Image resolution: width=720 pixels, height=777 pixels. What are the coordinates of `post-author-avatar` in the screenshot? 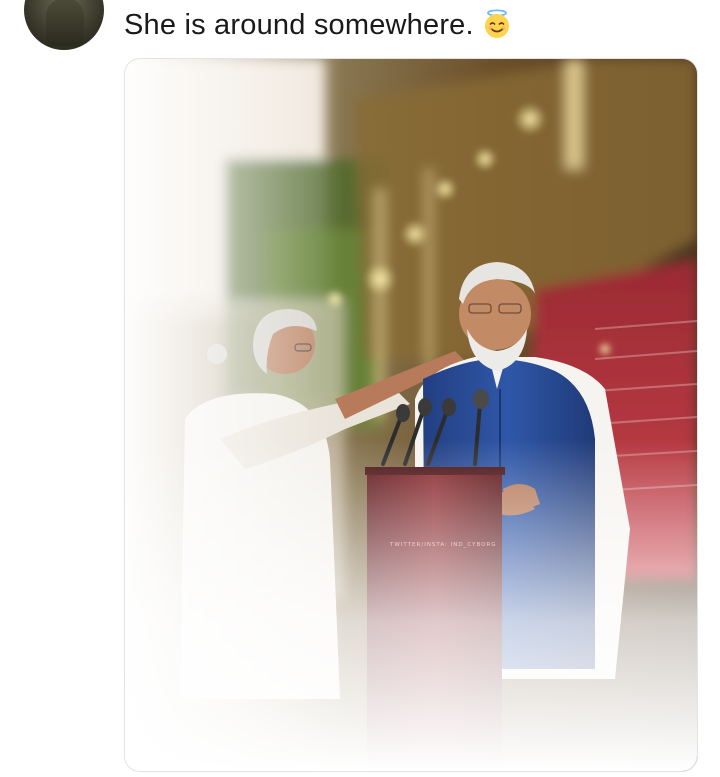 It's located at (64, 25).